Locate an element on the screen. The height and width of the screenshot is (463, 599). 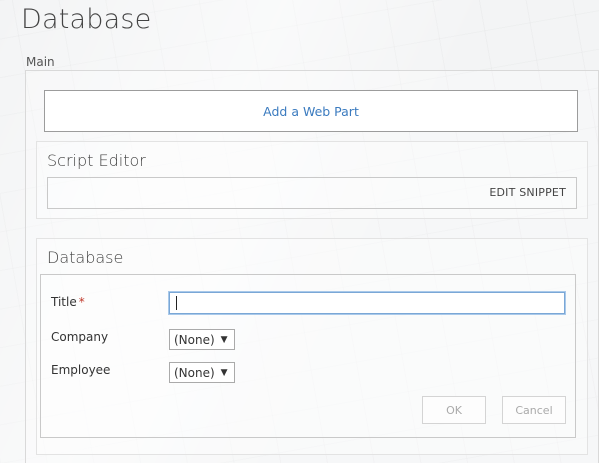
text-caret is located at coordinates (176, 303).